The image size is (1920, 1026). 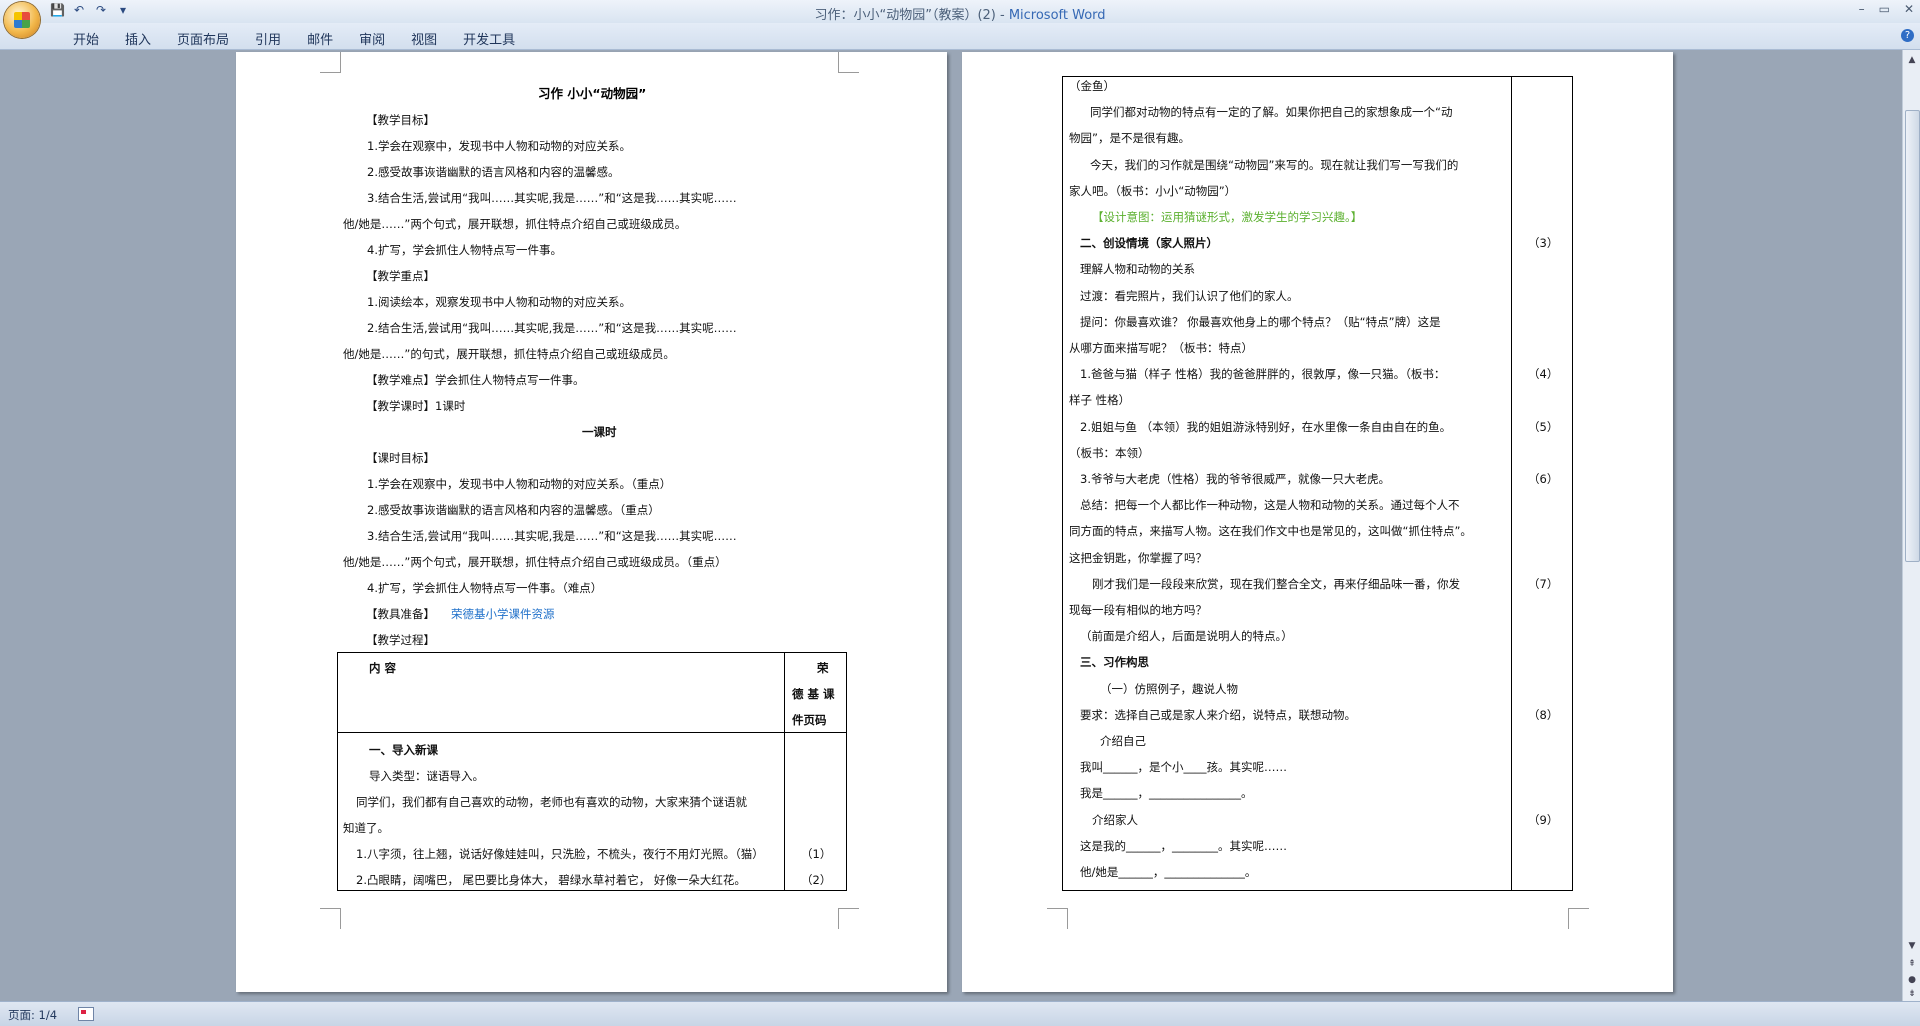 I want to click on paragraph: 他/她是……”的句式，展开联想，抓住特点介绍自己或班级成员。, so click(x=509, y=354).